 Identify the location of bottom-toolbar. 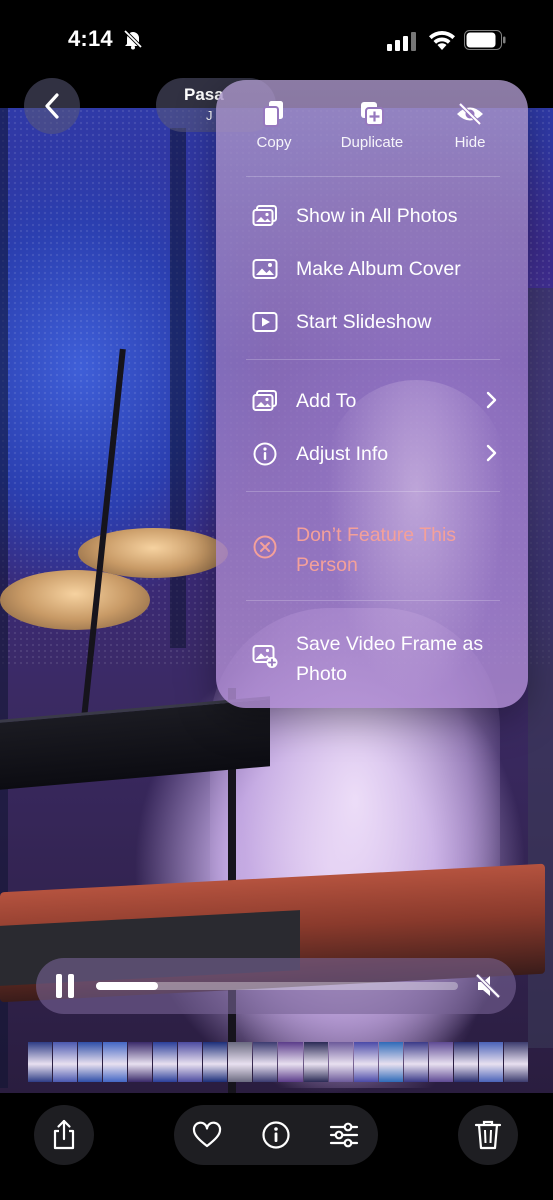
(276, 1146).